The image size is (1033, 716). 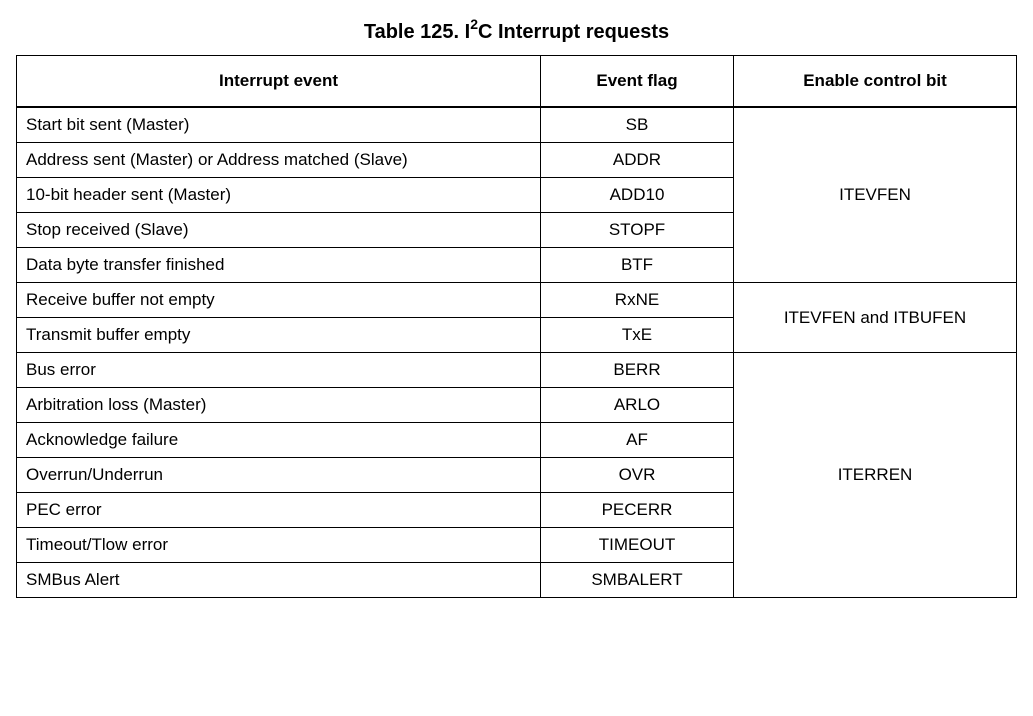 What do you see at coordinates (875, 194) in the screenshot?
I see `enable-control-bit-cell: ITEVFEN` at bounding box center [875, 194].